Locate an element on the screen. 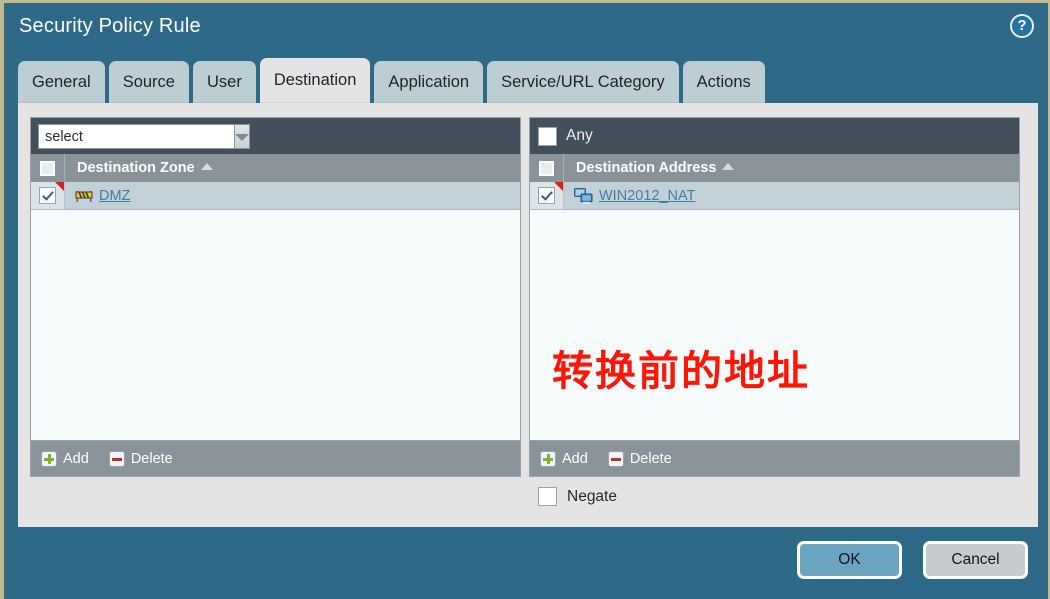  address-column-header: Destination Address is located at coordinates (774, 168).